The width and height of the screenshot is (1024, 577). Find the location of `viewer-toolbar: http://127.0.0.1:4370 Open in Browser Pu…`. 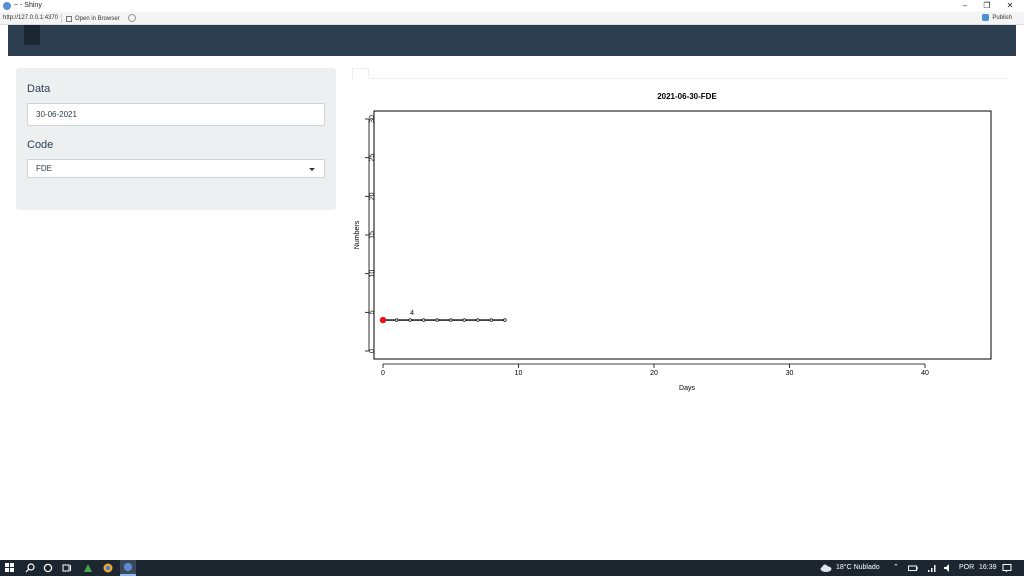

viewer-toolbar: http://127.0.0.1:4370 Open in Browser Pu… is located at coordinates (512, 18).